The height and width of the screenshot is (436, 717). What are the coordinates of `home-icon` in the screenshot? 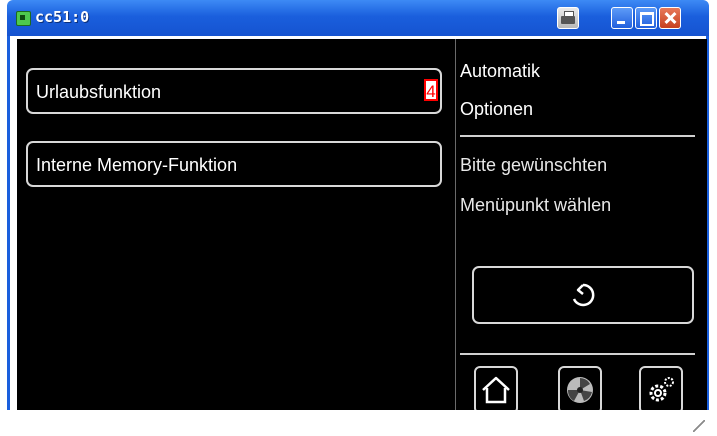 It's located at (496, 390).